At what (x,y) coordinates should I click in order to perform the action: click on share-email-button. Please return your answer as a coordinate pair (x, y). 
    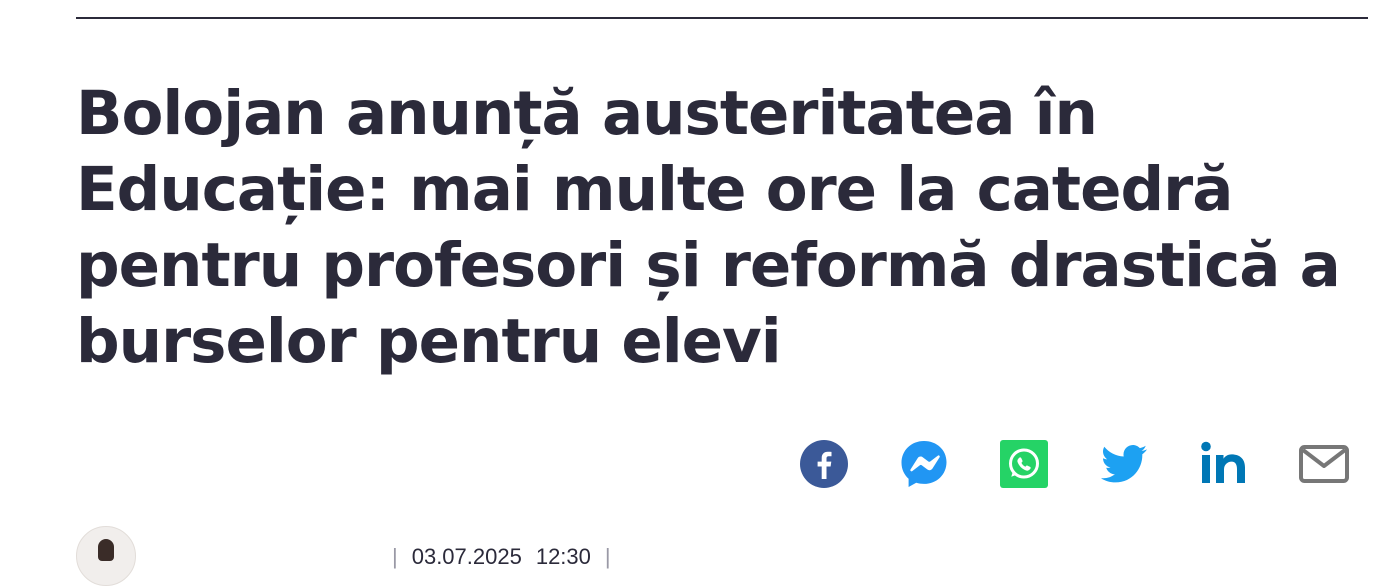
    Looking at the image, I should click on (1324, 464).